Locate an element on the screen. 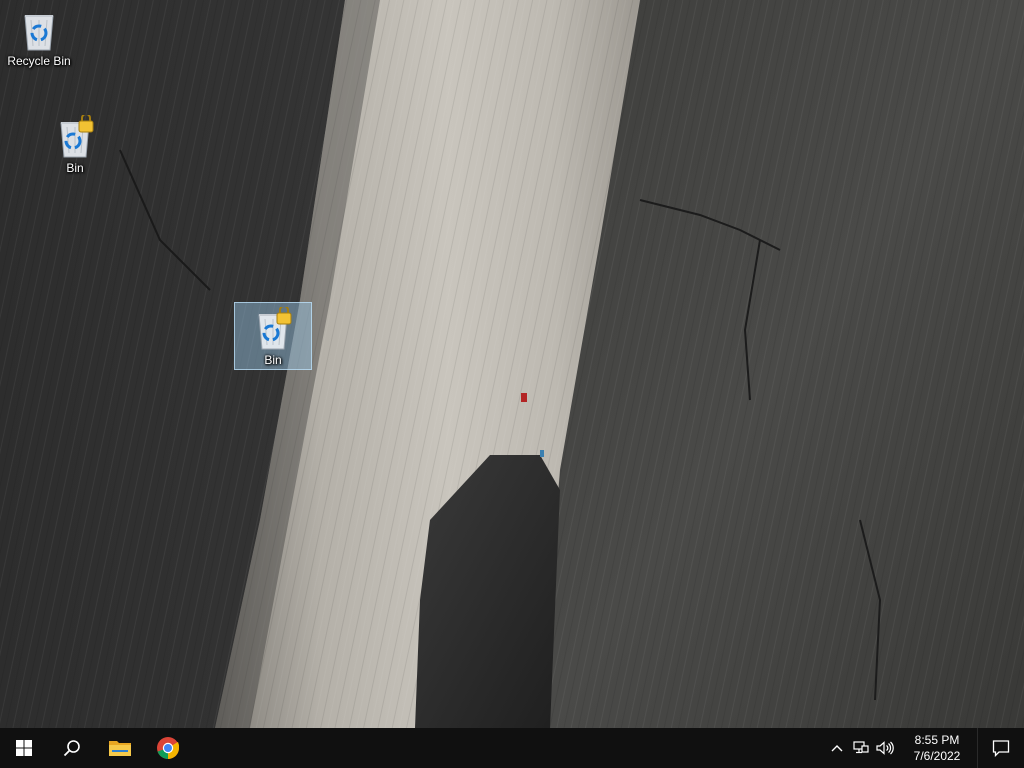 Image resolution: width=1024 pixels, height=768 pixels. search-icon is located at coordinates (71, 748).